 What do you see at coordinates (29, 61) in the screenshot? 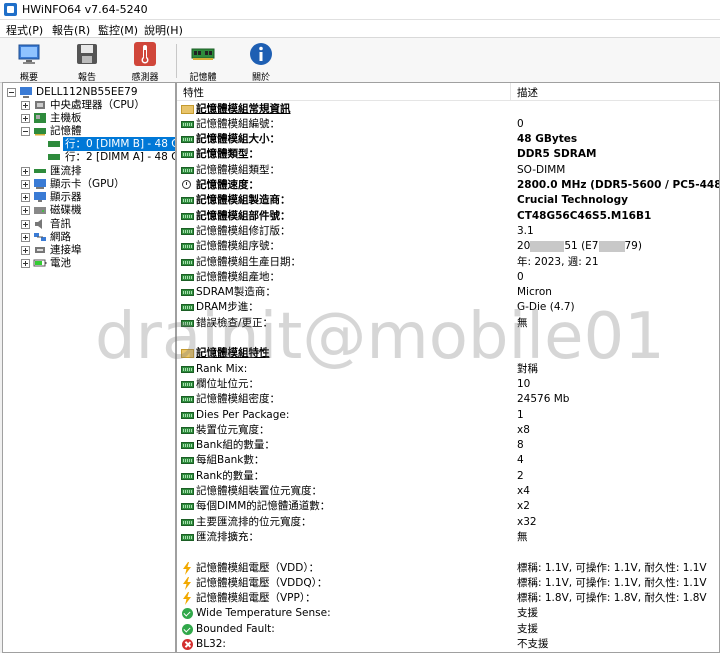
I see `overview-button: 概要` at bounding box center [29, 61].